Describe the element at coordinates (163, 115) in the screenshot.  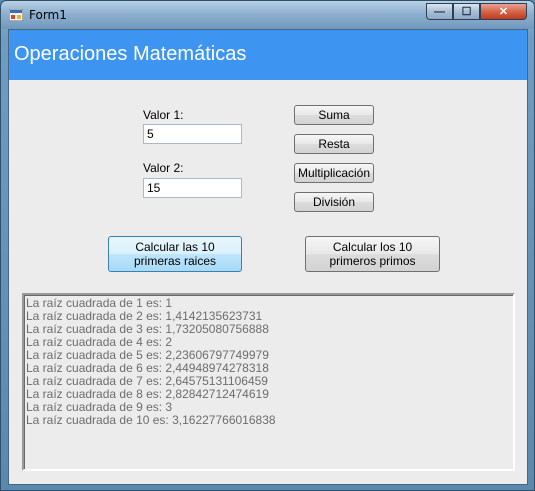
I see `valor1-label: Valor 1:` at that location.